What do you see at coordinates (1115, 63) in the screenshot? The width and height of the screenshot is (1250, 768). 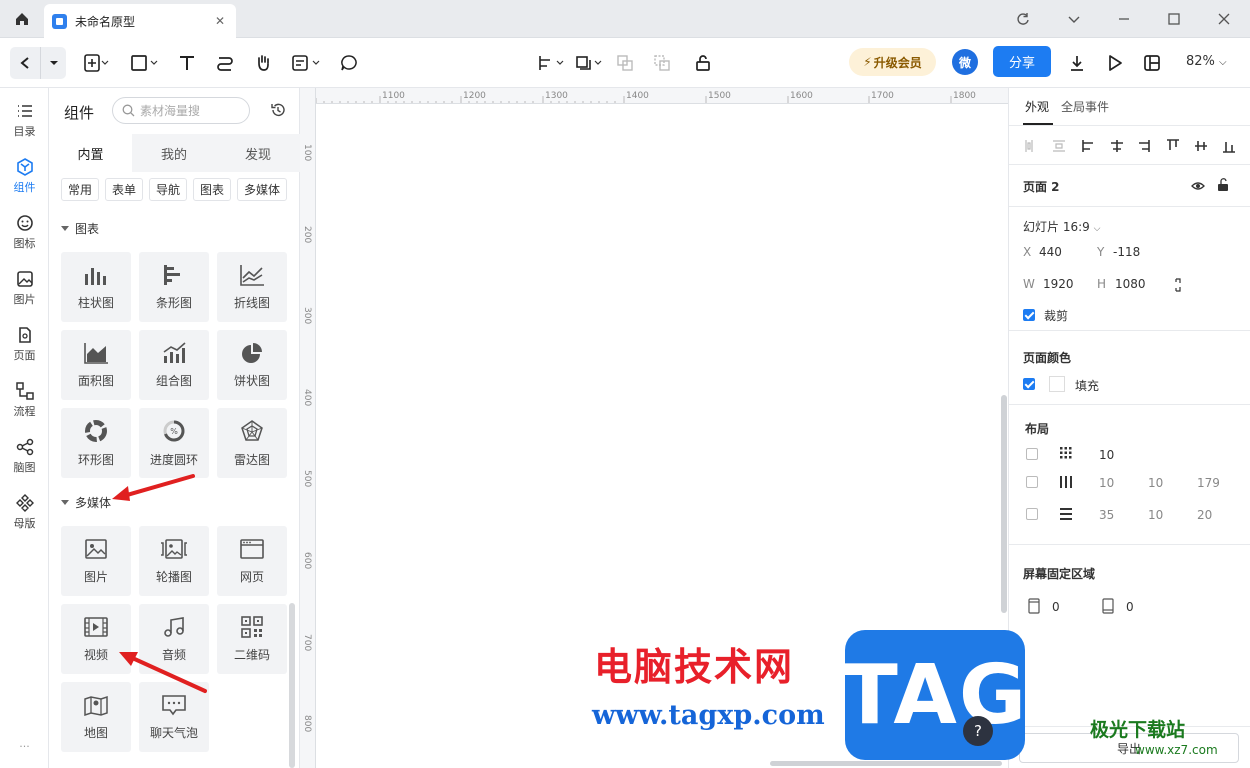 I see `preview-button` at bounding box center [1115, 63].